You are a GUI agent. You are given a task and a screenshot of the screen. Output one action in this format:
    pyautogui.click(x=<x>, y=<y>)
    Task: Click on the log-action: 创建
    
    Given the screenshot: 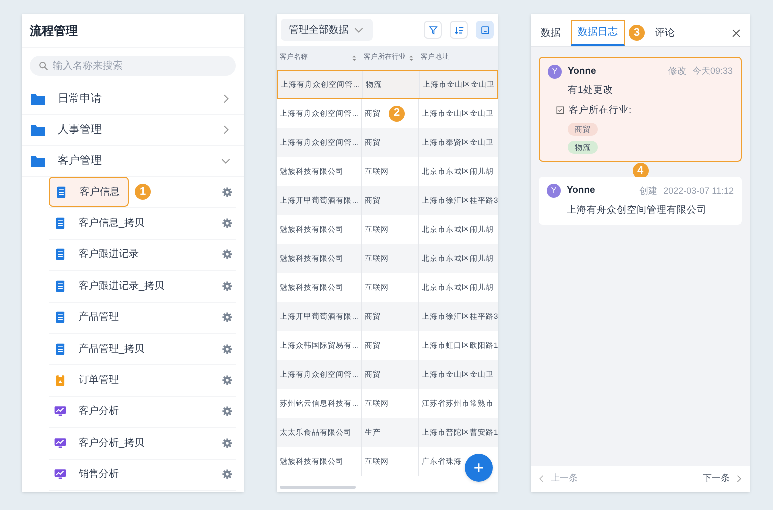 What is the action you would take?
    pyautogui.click(x=649, y=191)
    